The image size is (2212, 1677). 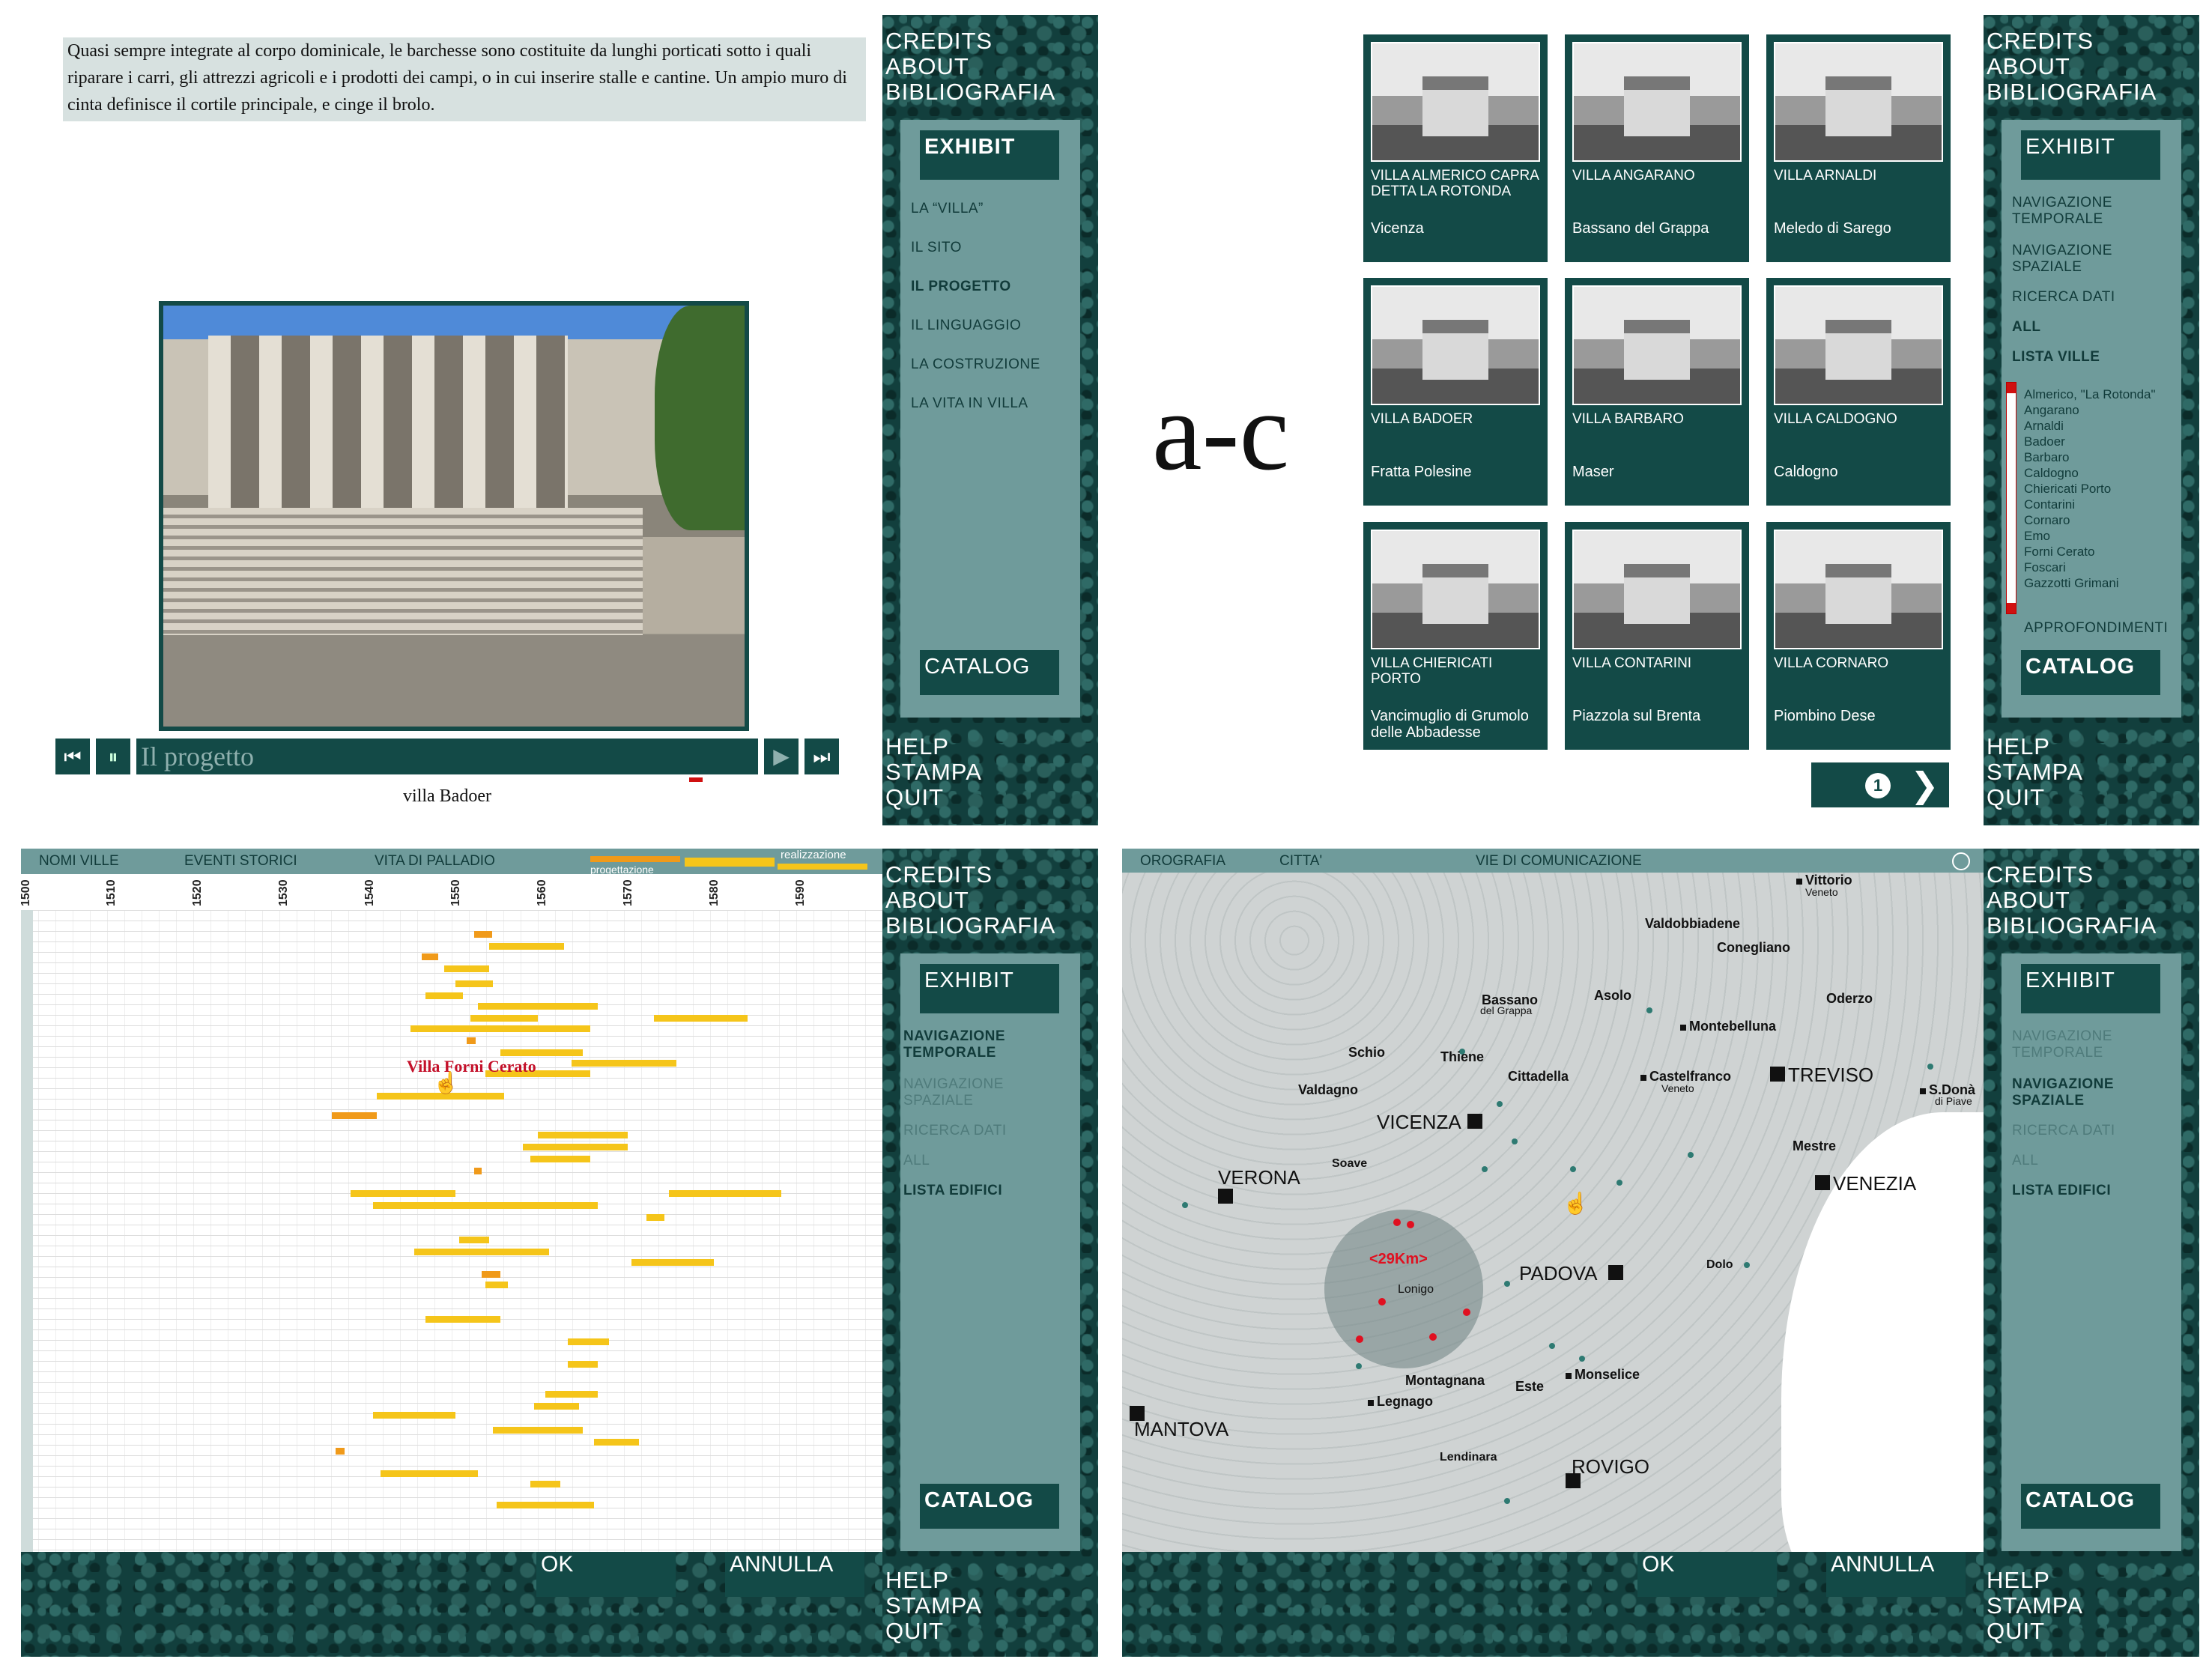 I want to click on city-verona: VERONA, so click(x=1259, y=1177).